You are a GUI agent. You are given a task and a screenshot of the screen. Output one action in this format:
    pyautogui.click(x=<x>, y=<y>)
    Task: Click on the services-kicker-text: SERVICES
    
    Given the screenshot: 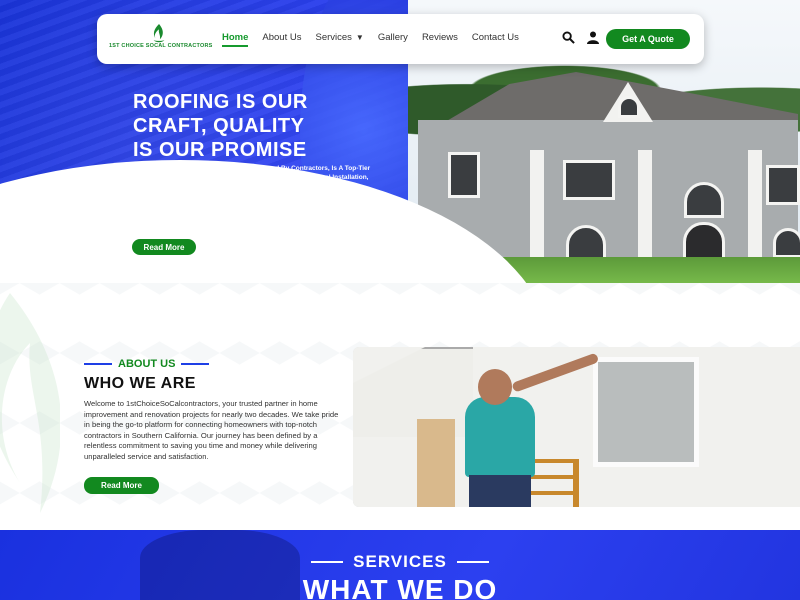 What is the action you would take?
    pyautogui.click(x=400, y=561)
    